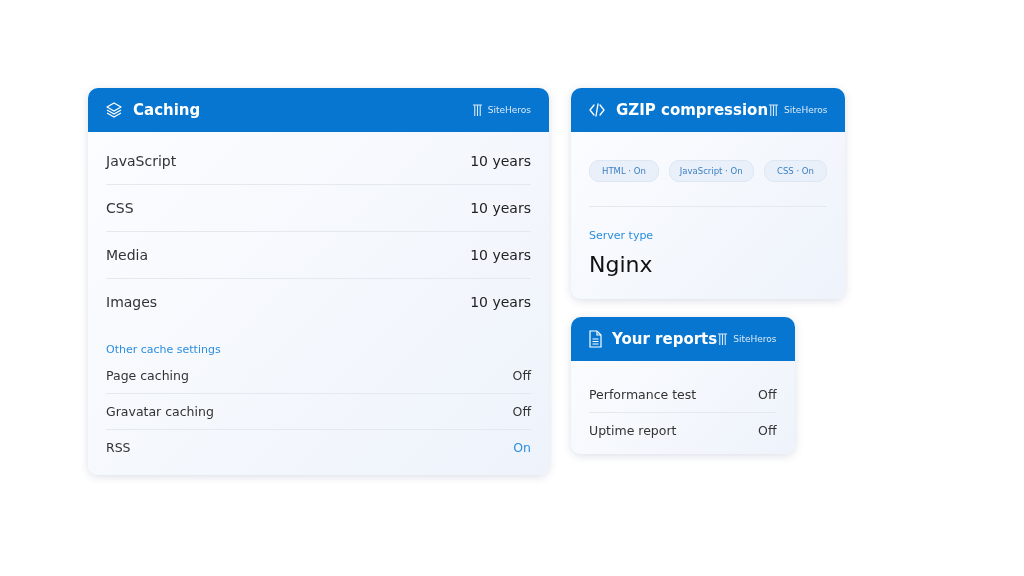 The height and width of the screenshot is (576, 1024). What do you see at coordinates (141, 161) in the screenshot?
I see `row-label: JavaScript` at bounding box center [141, 161].